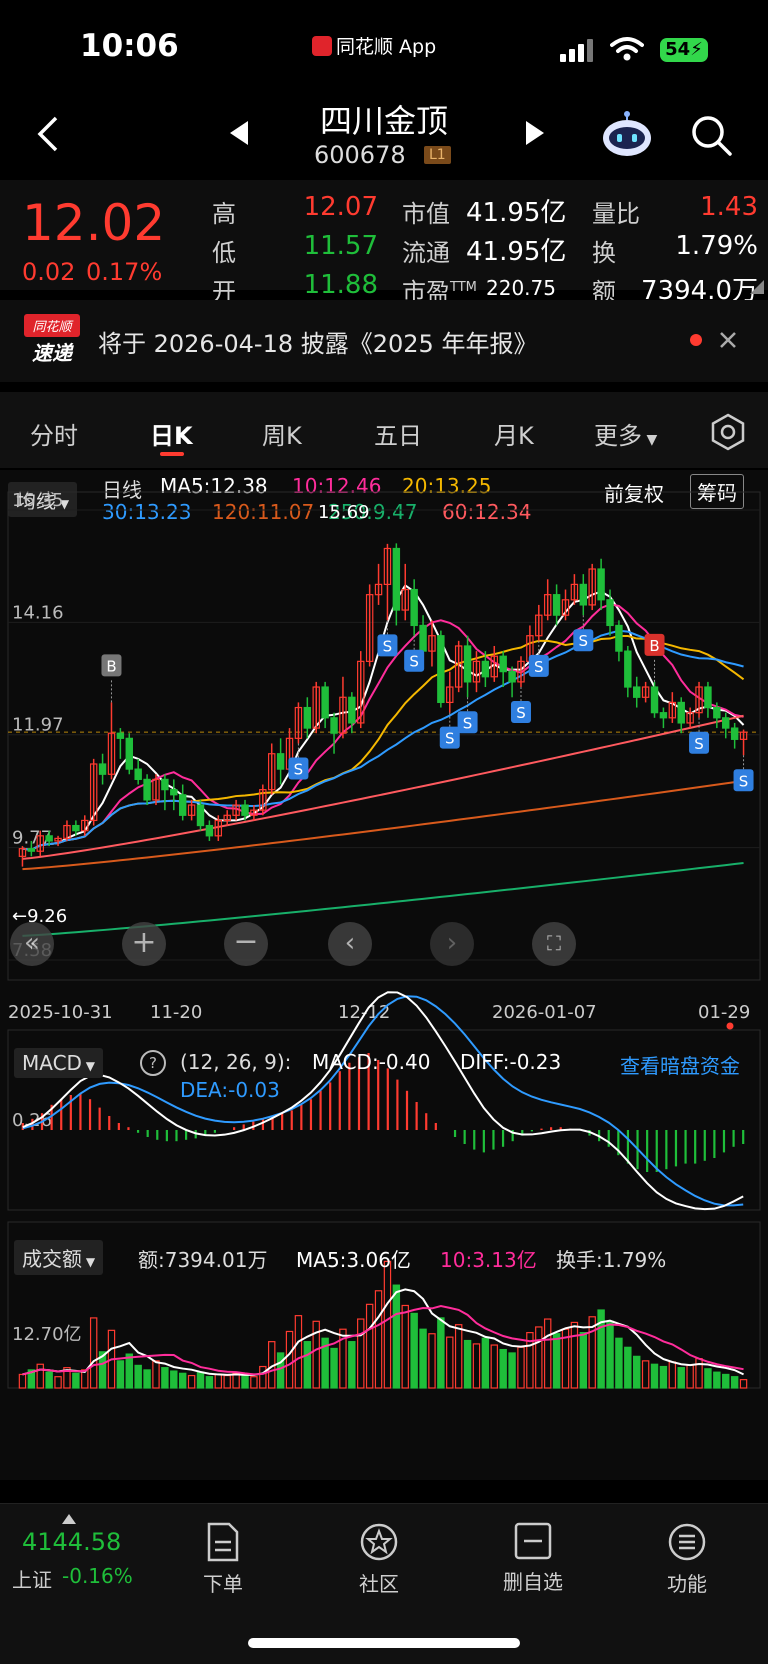 The width and height of the screenshot is (768, 1664). Describe the element at coordinates (224, 253) in the screenshot. I see `low-label: 低` at that location.